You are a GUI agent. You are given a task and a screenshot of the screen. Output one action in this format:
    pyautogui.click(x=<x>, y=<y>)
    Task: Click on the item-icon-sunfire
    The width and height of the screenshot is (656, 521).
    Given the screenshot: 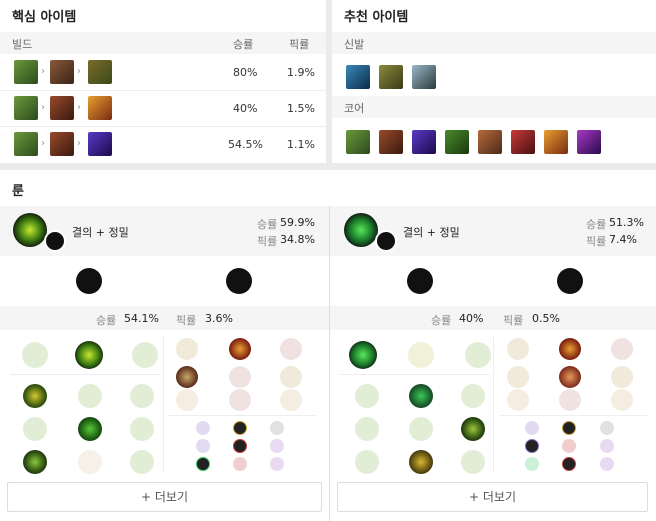 What is the action you would take?
    pyautogui.click(x=100, y=108)
    